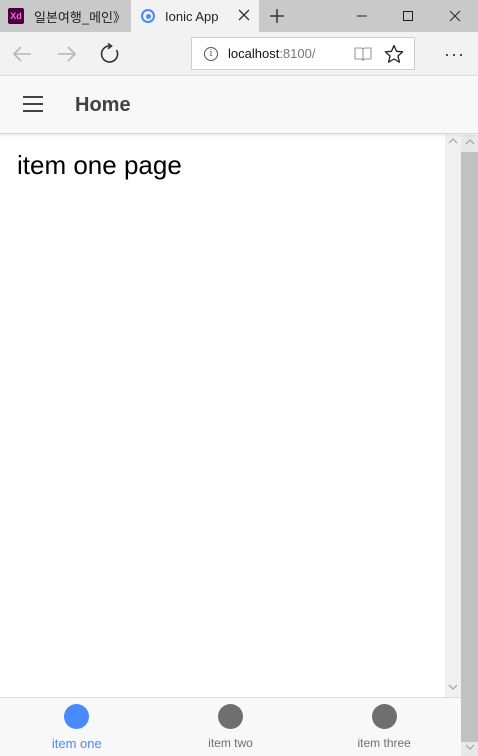 The width and height of the screenshot is (478, 756). I want to click on tab-item-three: item three, so click(384, 727).